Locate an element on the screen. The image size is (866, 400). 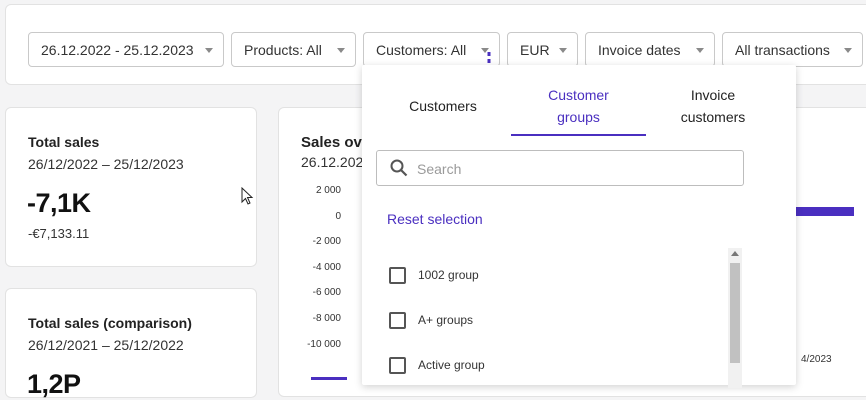
invoice-dates-label: Invoice dates is located at coordinates (639, 49).